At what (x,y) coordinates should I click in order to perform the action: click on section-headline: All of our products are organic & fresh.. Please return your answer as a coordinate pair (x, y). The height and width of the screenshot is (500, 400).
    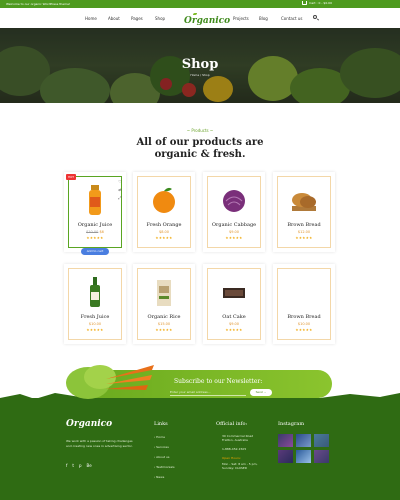
    Looking at the image, I should click on (200, 149).